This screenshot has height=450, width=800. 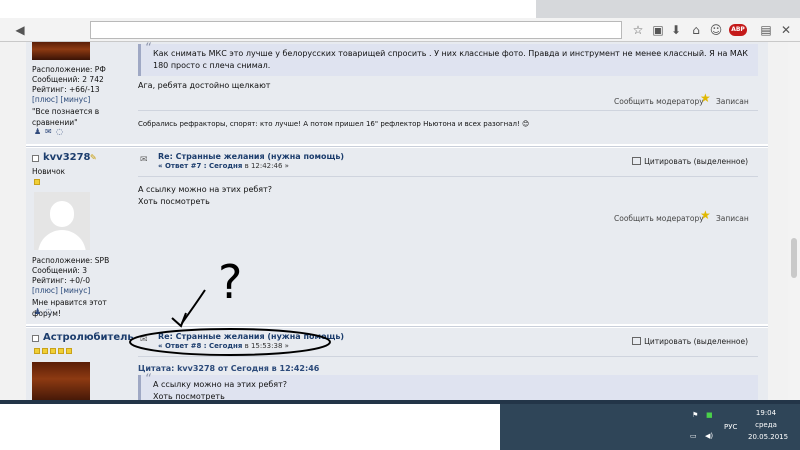 What do you see at coordinates (695, 415) in the screenshot?
I see `flag-icon: ⚑` at bounding box center [695, 415].